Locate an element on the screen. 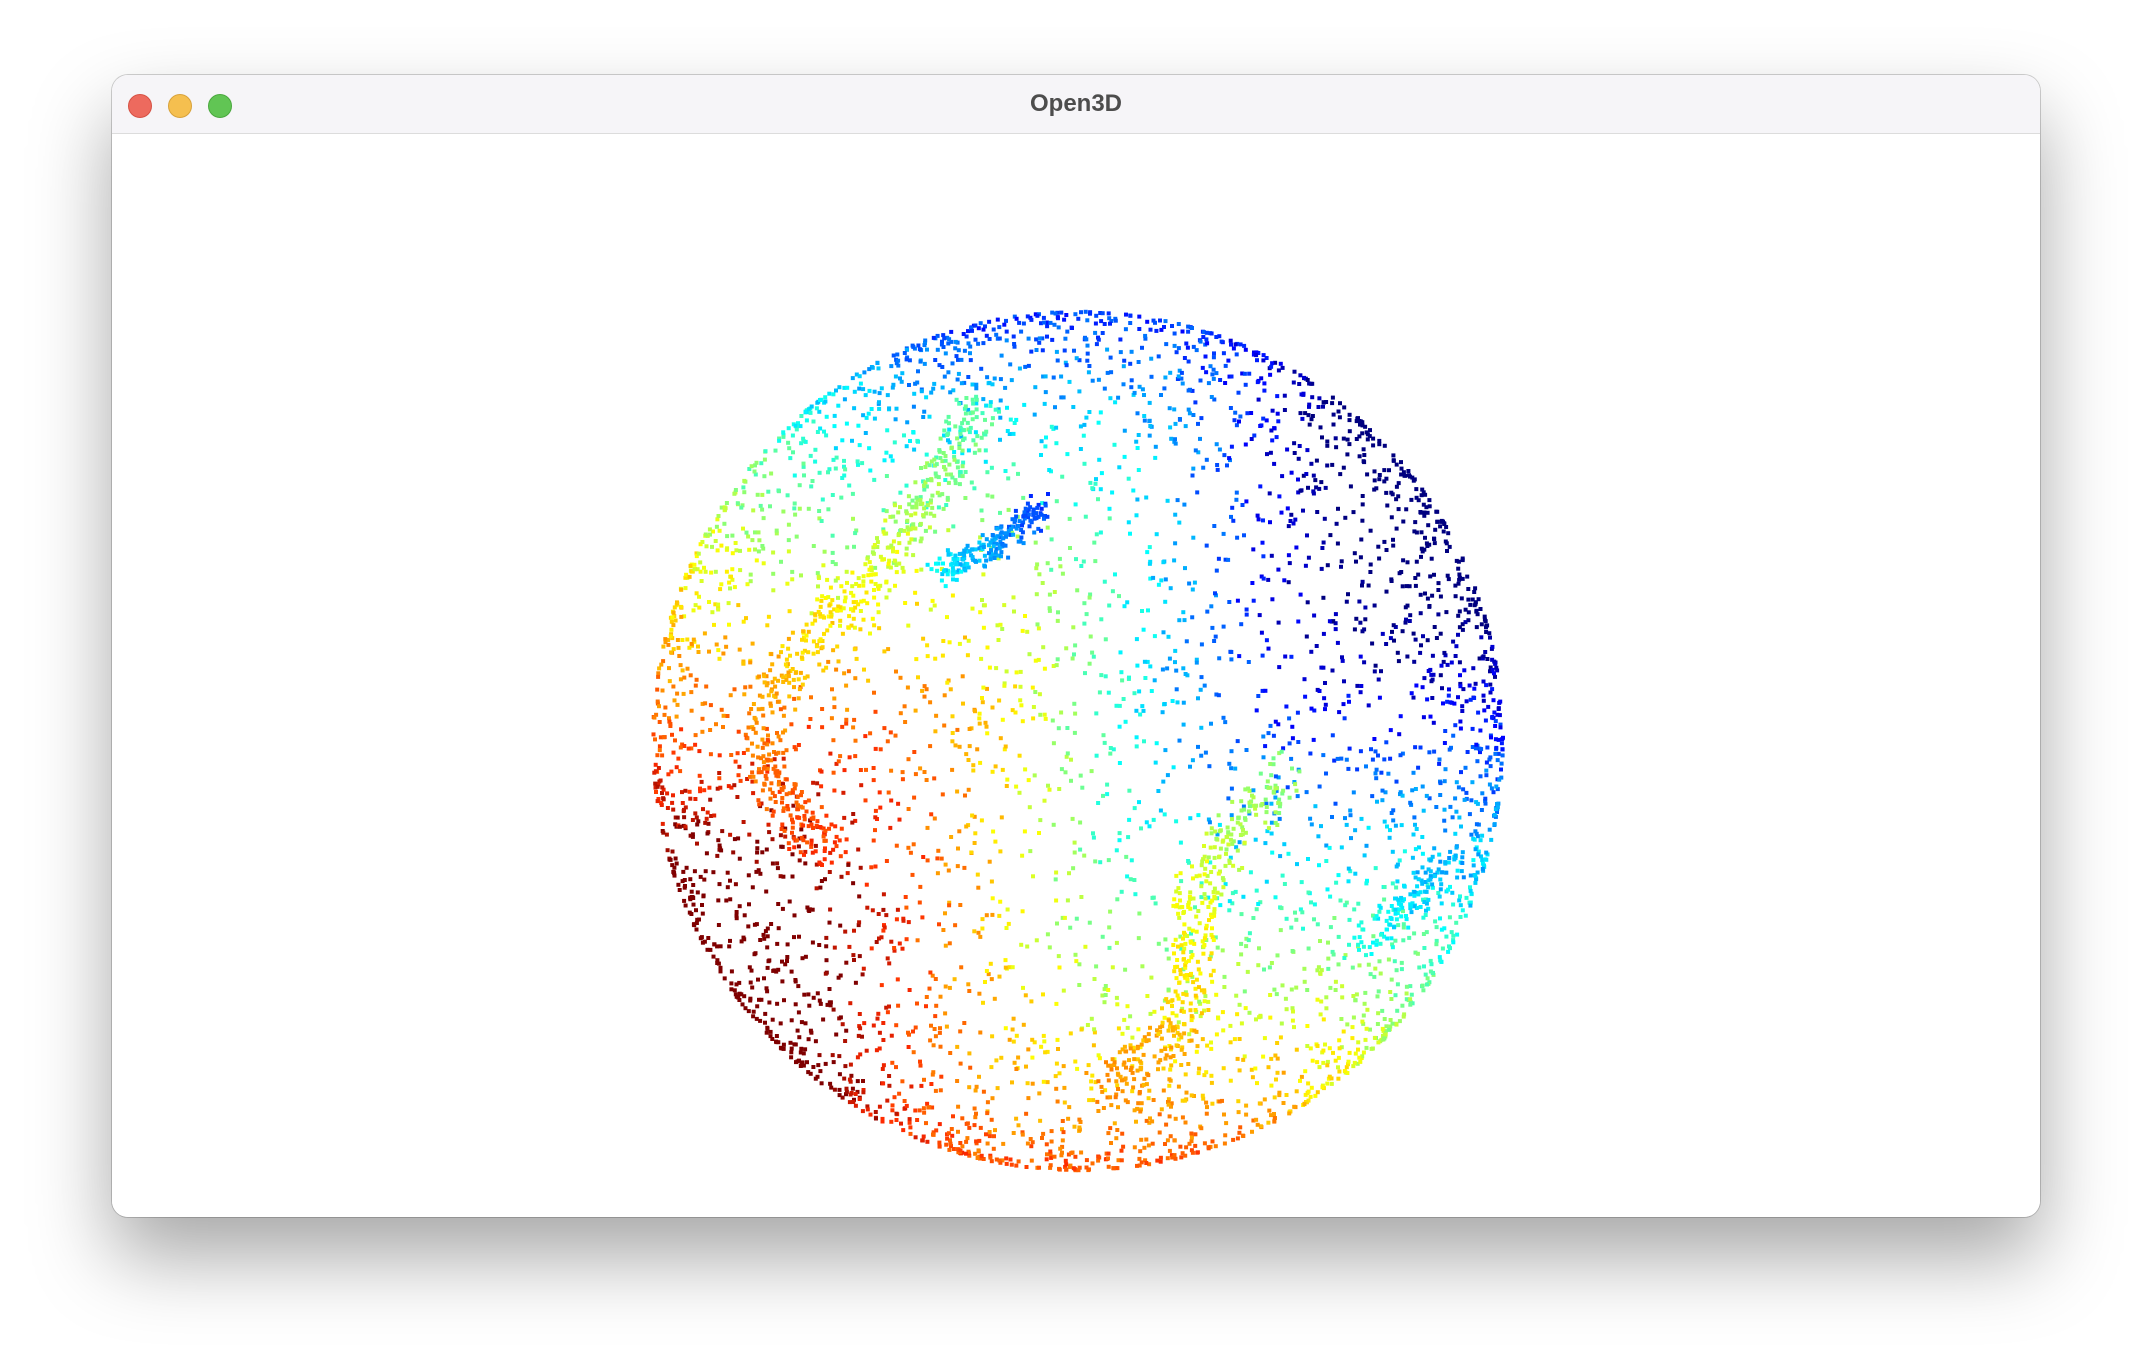  title-bar: Open3D is located at coordinates (1076, 104).